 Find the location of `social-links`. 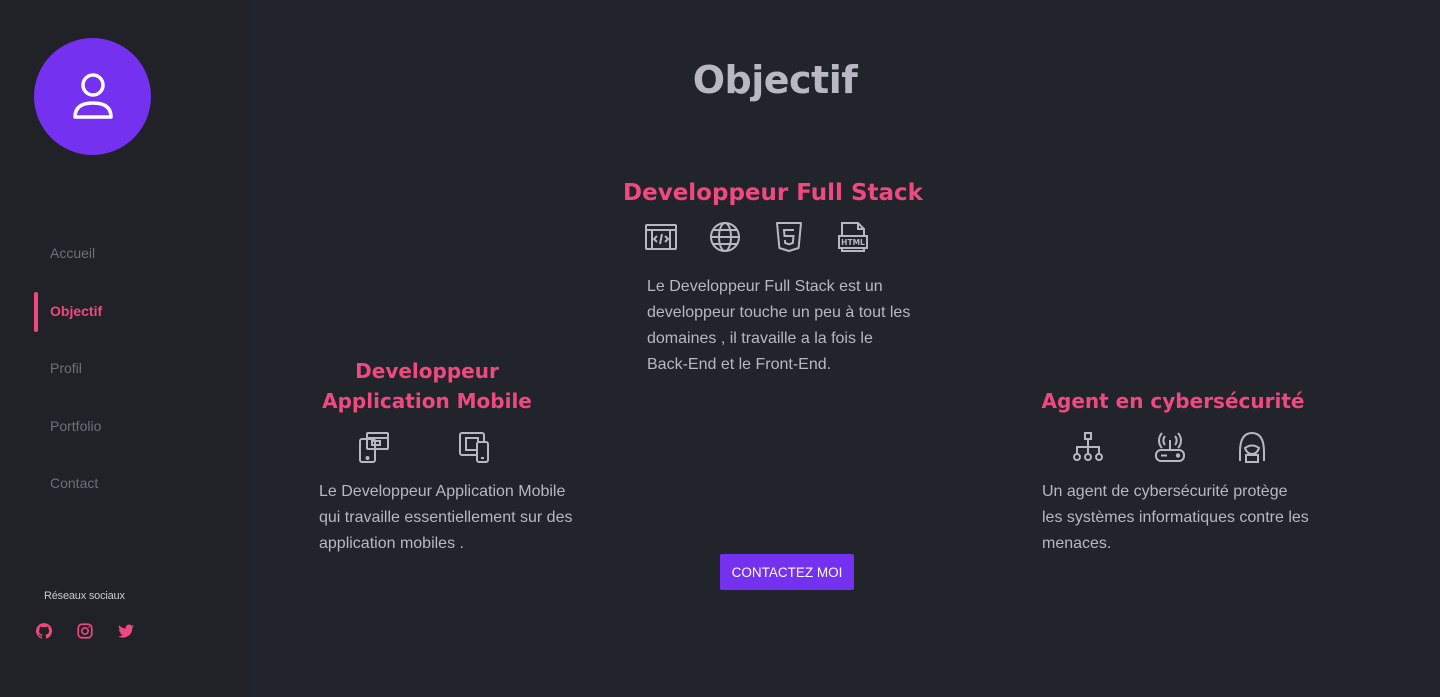

social-links is located at coordinates (85, 631).